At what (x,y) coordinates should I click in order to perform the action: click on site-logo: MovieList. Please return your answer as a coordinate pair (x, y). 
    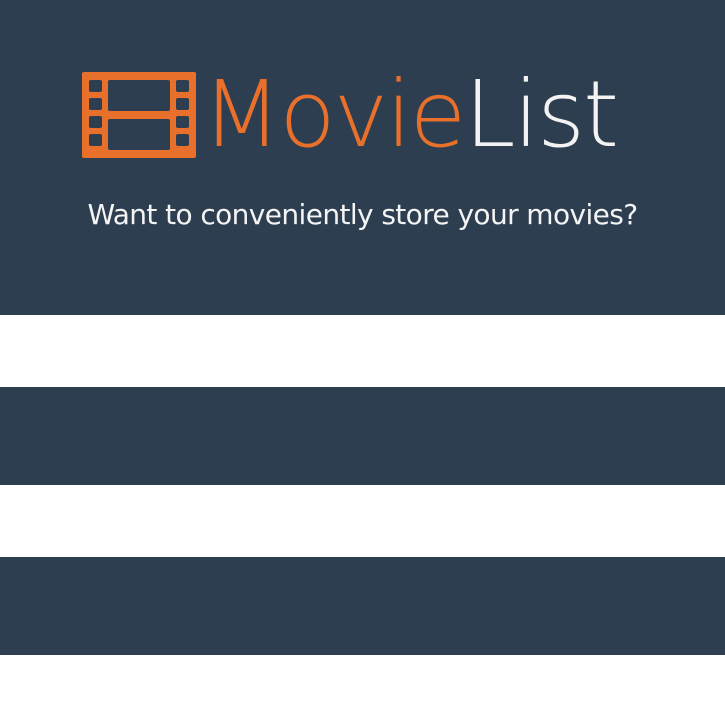
    Looking at the image, I should click on (350, 115).